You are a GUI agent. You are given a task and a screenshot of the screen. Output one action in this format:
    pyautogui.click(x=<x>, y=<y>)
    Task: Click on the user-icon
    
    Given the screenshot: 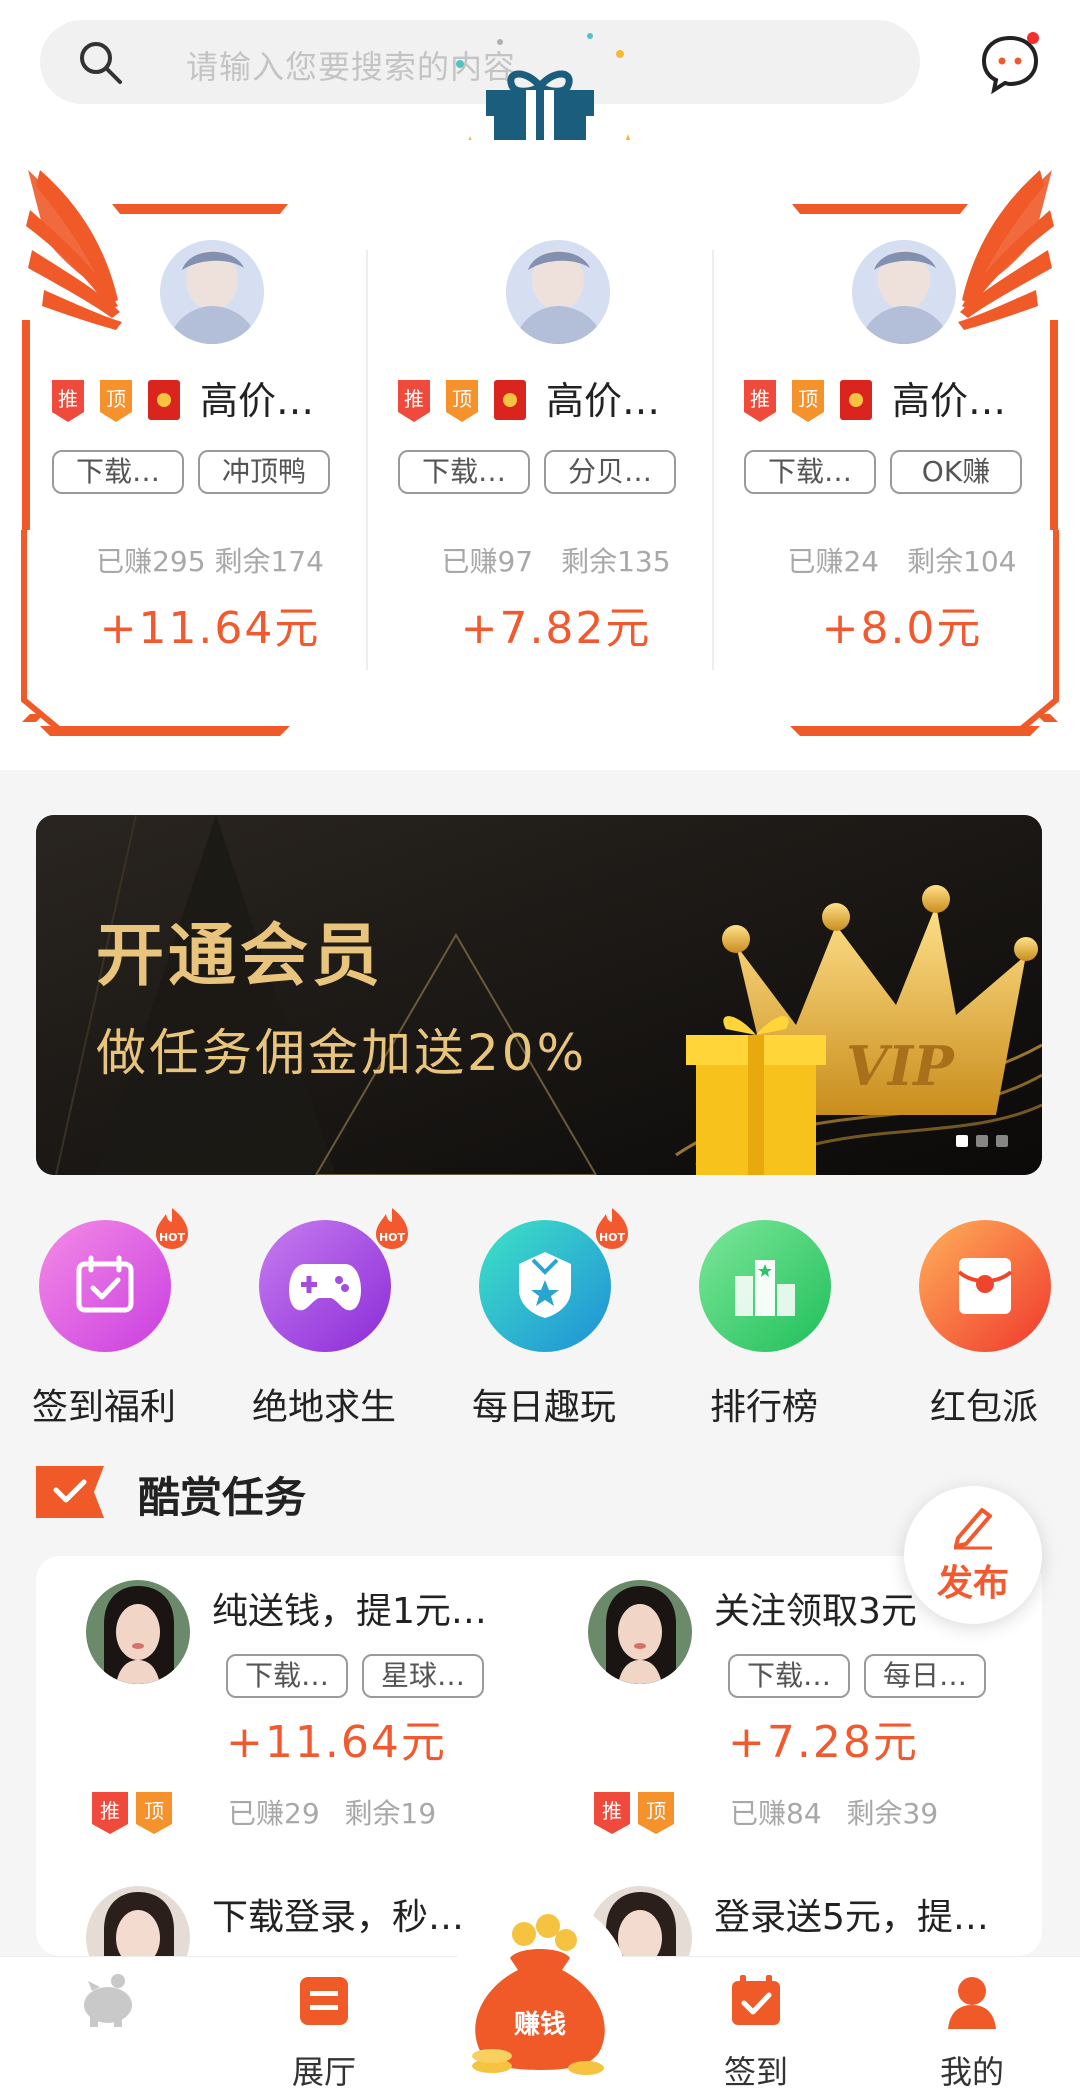 What is the action you would take?
    pyautogui.click(x=972, y=2003)
    